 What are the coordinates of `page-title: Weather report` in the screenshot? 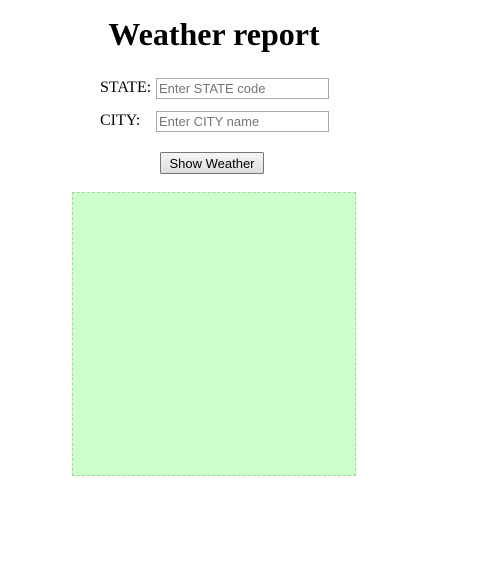 It's located at (214, 34).